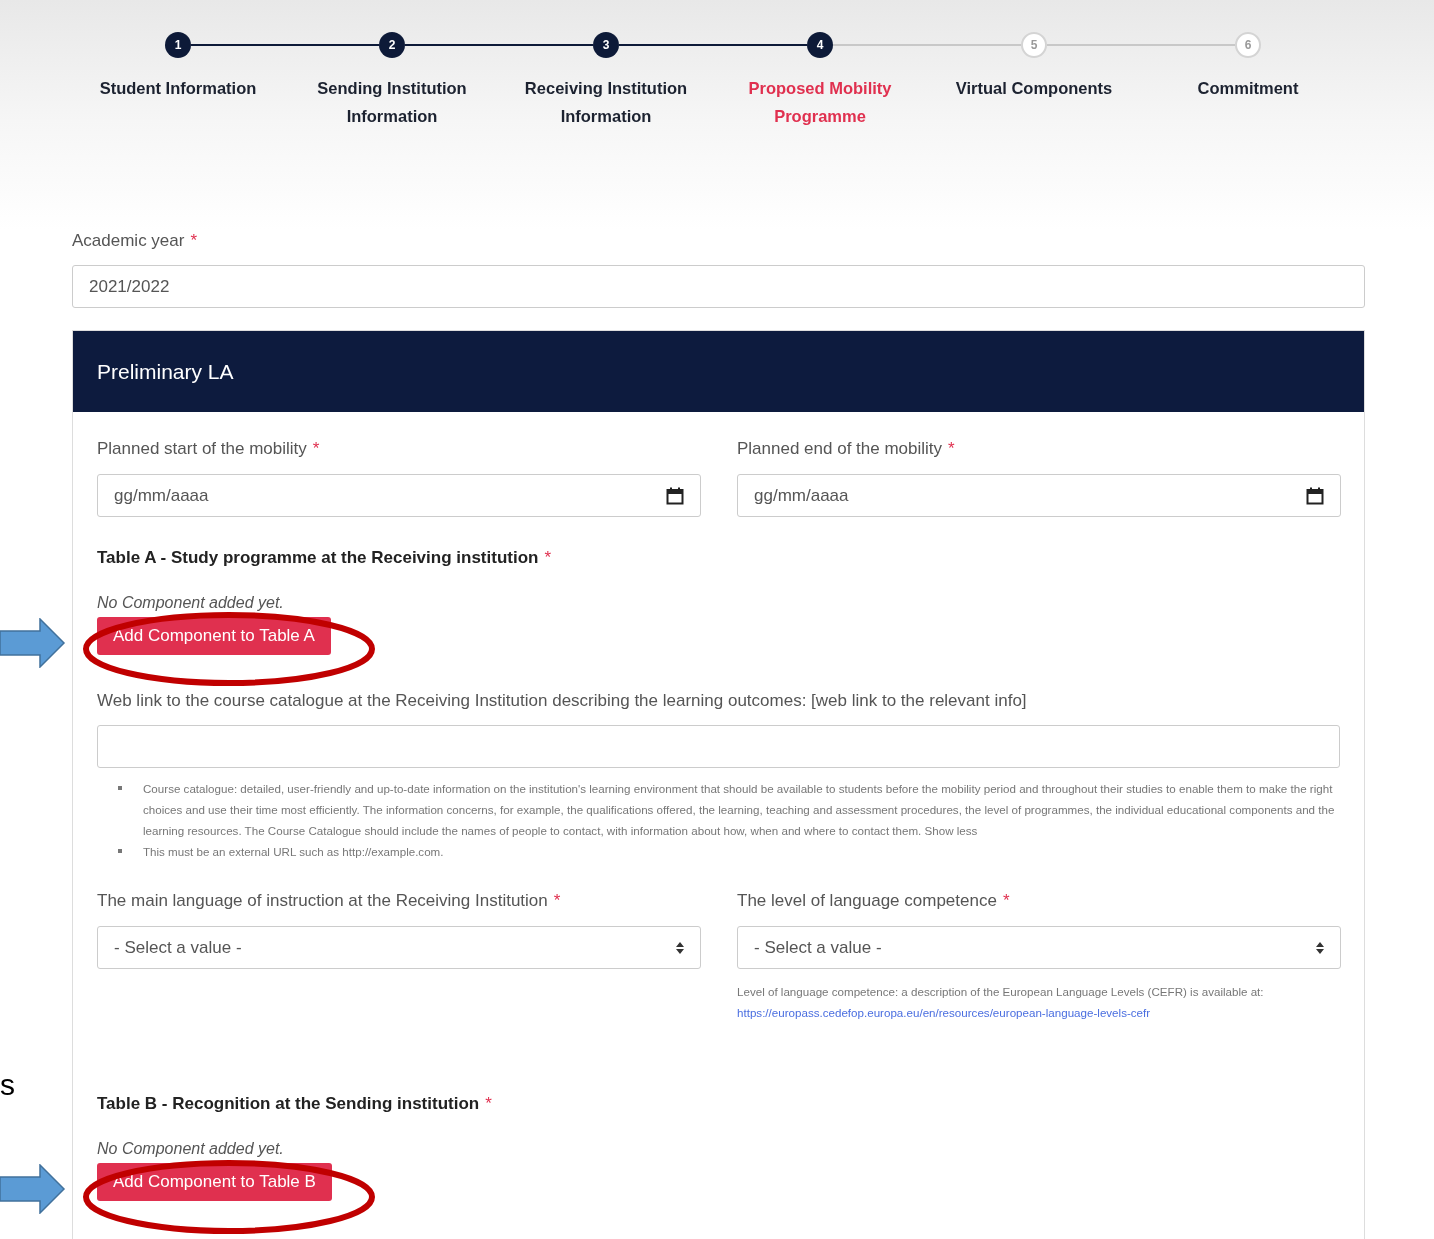 The image size is (1434, 1239). I want to click on academic-year-field: 2021/2022, so click(718, 286).